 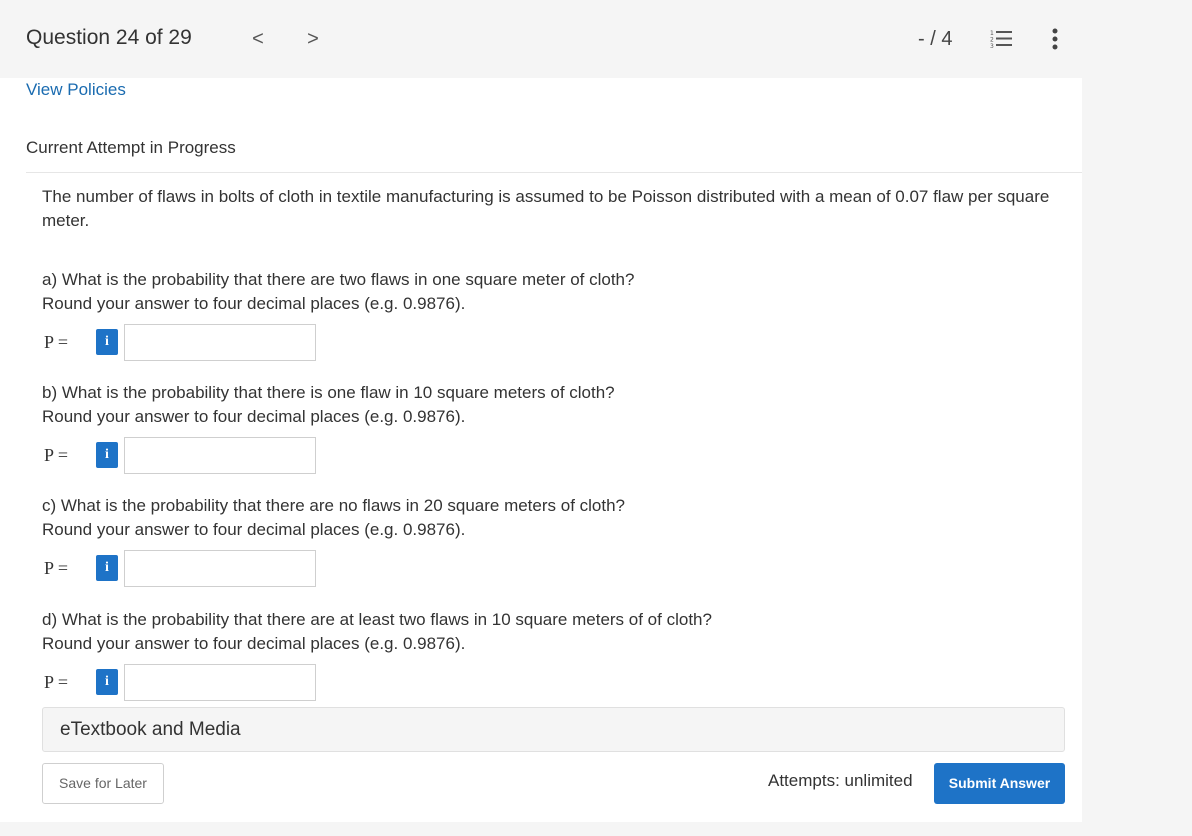 I want to click on svg-text: 3, so click(x=992, y=46).